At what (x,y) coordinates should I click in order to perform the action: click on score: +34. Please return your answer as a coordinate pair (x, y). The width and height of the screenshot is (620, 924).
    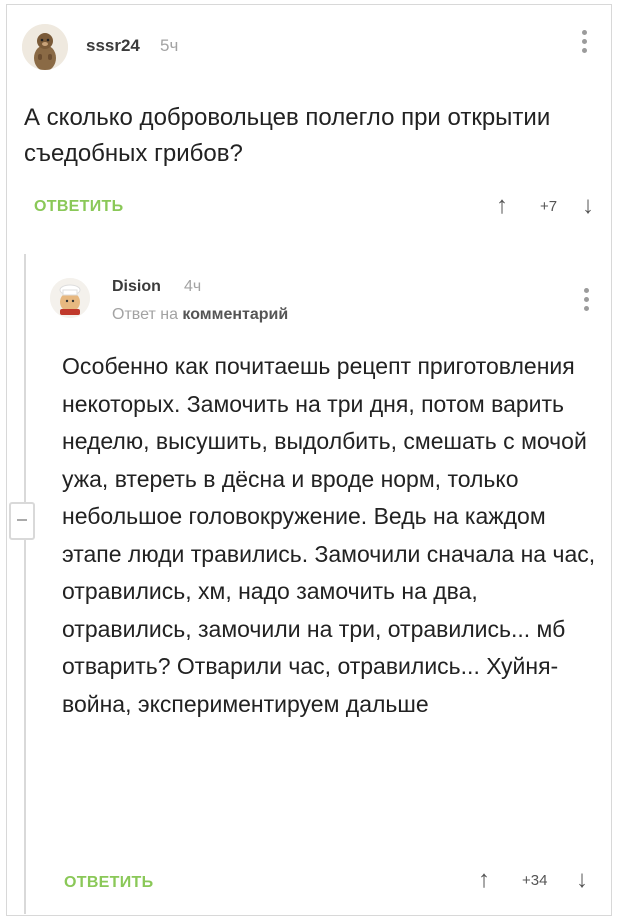
    Looking at the image, I should click on (535, 880).